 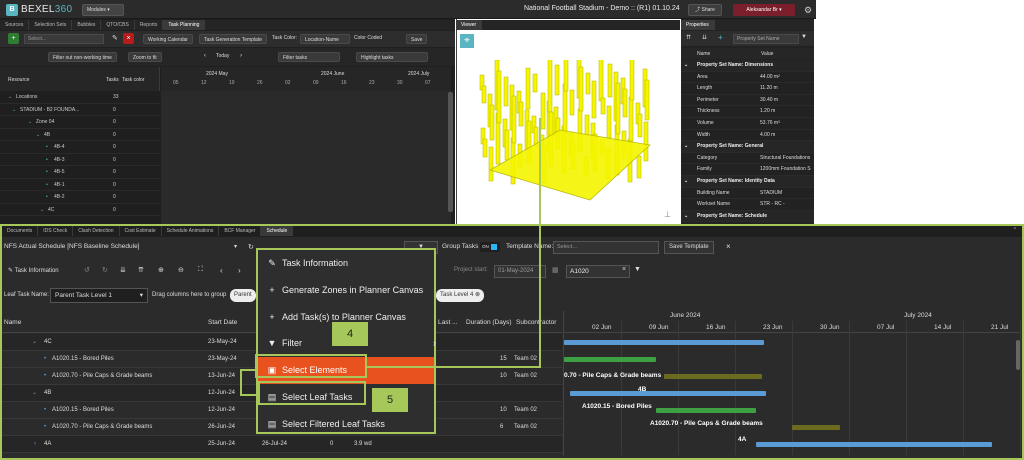 What do you see at coordinates (460, 295) in the screenshot?
I see `group-chip-level-4: Task Level 4 ⊗` at bounding box center [460, 295].